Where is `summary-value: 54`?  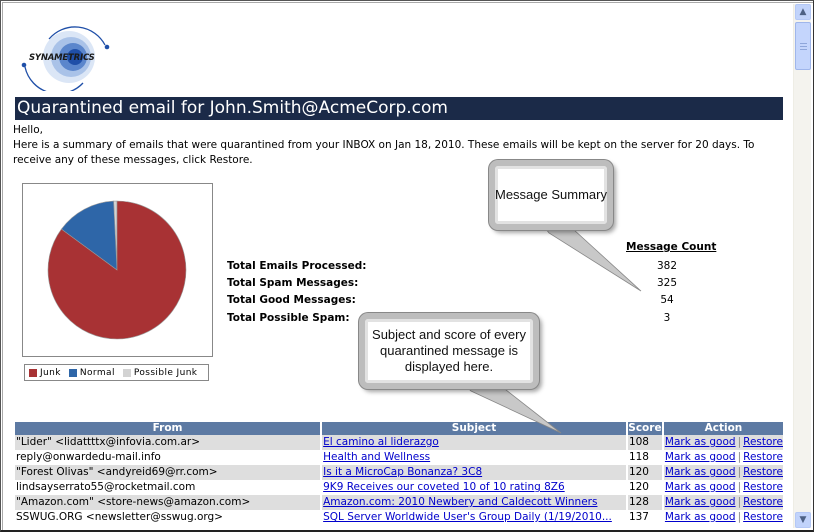 summary-value: 54 is located at coordinates (667, 300).